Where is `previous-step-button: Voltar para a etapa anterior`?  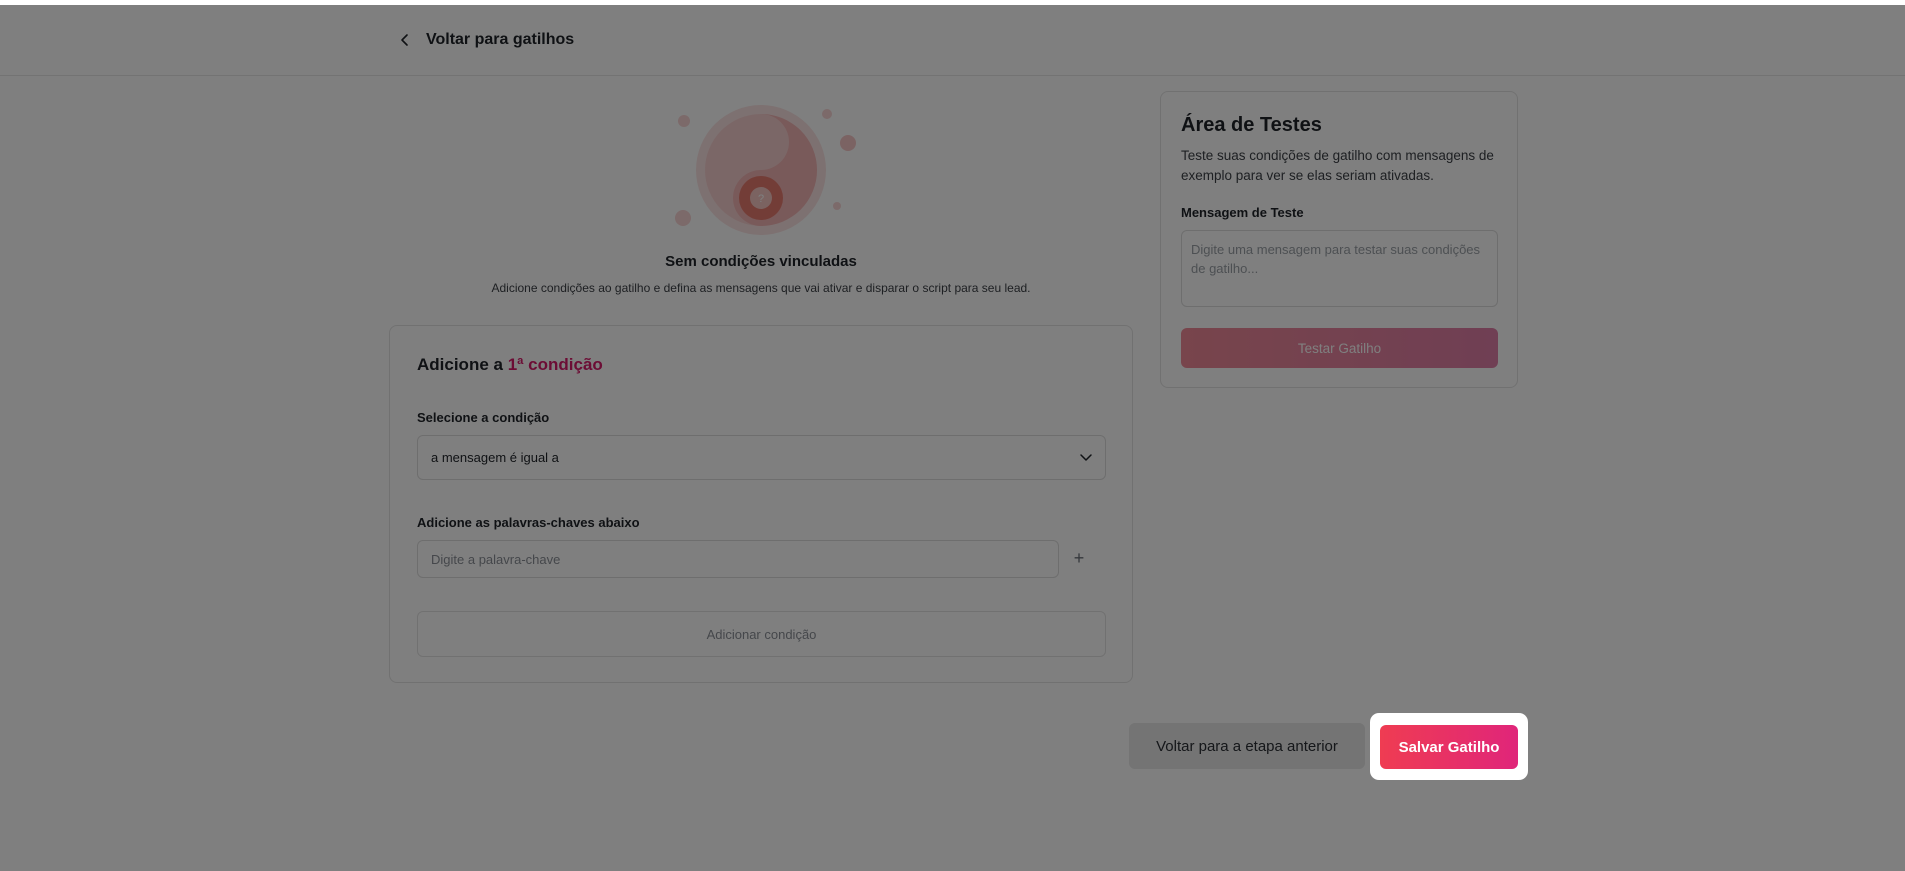
previous-step-button: Voltar para a etapa anterior is located at coordinates (1247, 746).